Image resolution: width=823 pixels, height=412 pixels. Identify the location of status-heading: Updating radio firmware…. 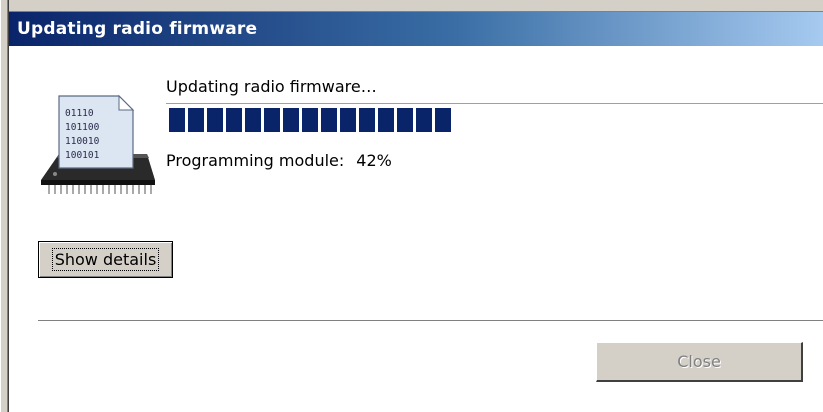
(271, 86).